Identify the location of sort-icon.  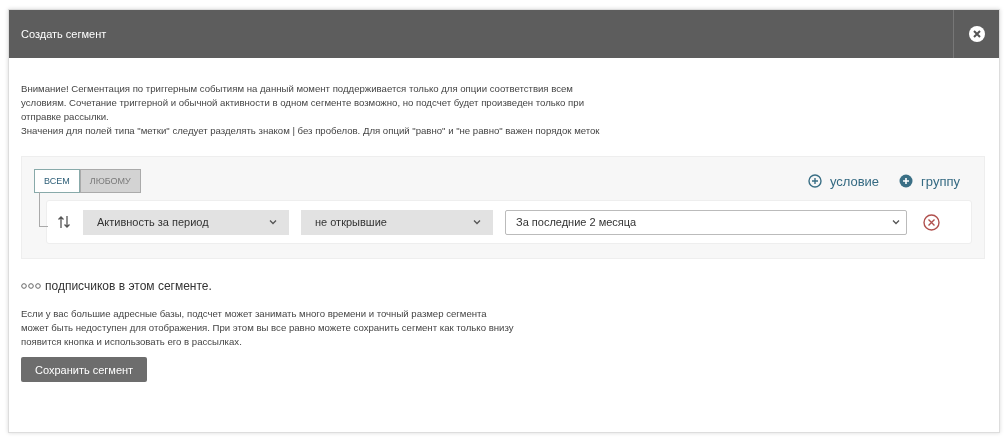
(64, 222).